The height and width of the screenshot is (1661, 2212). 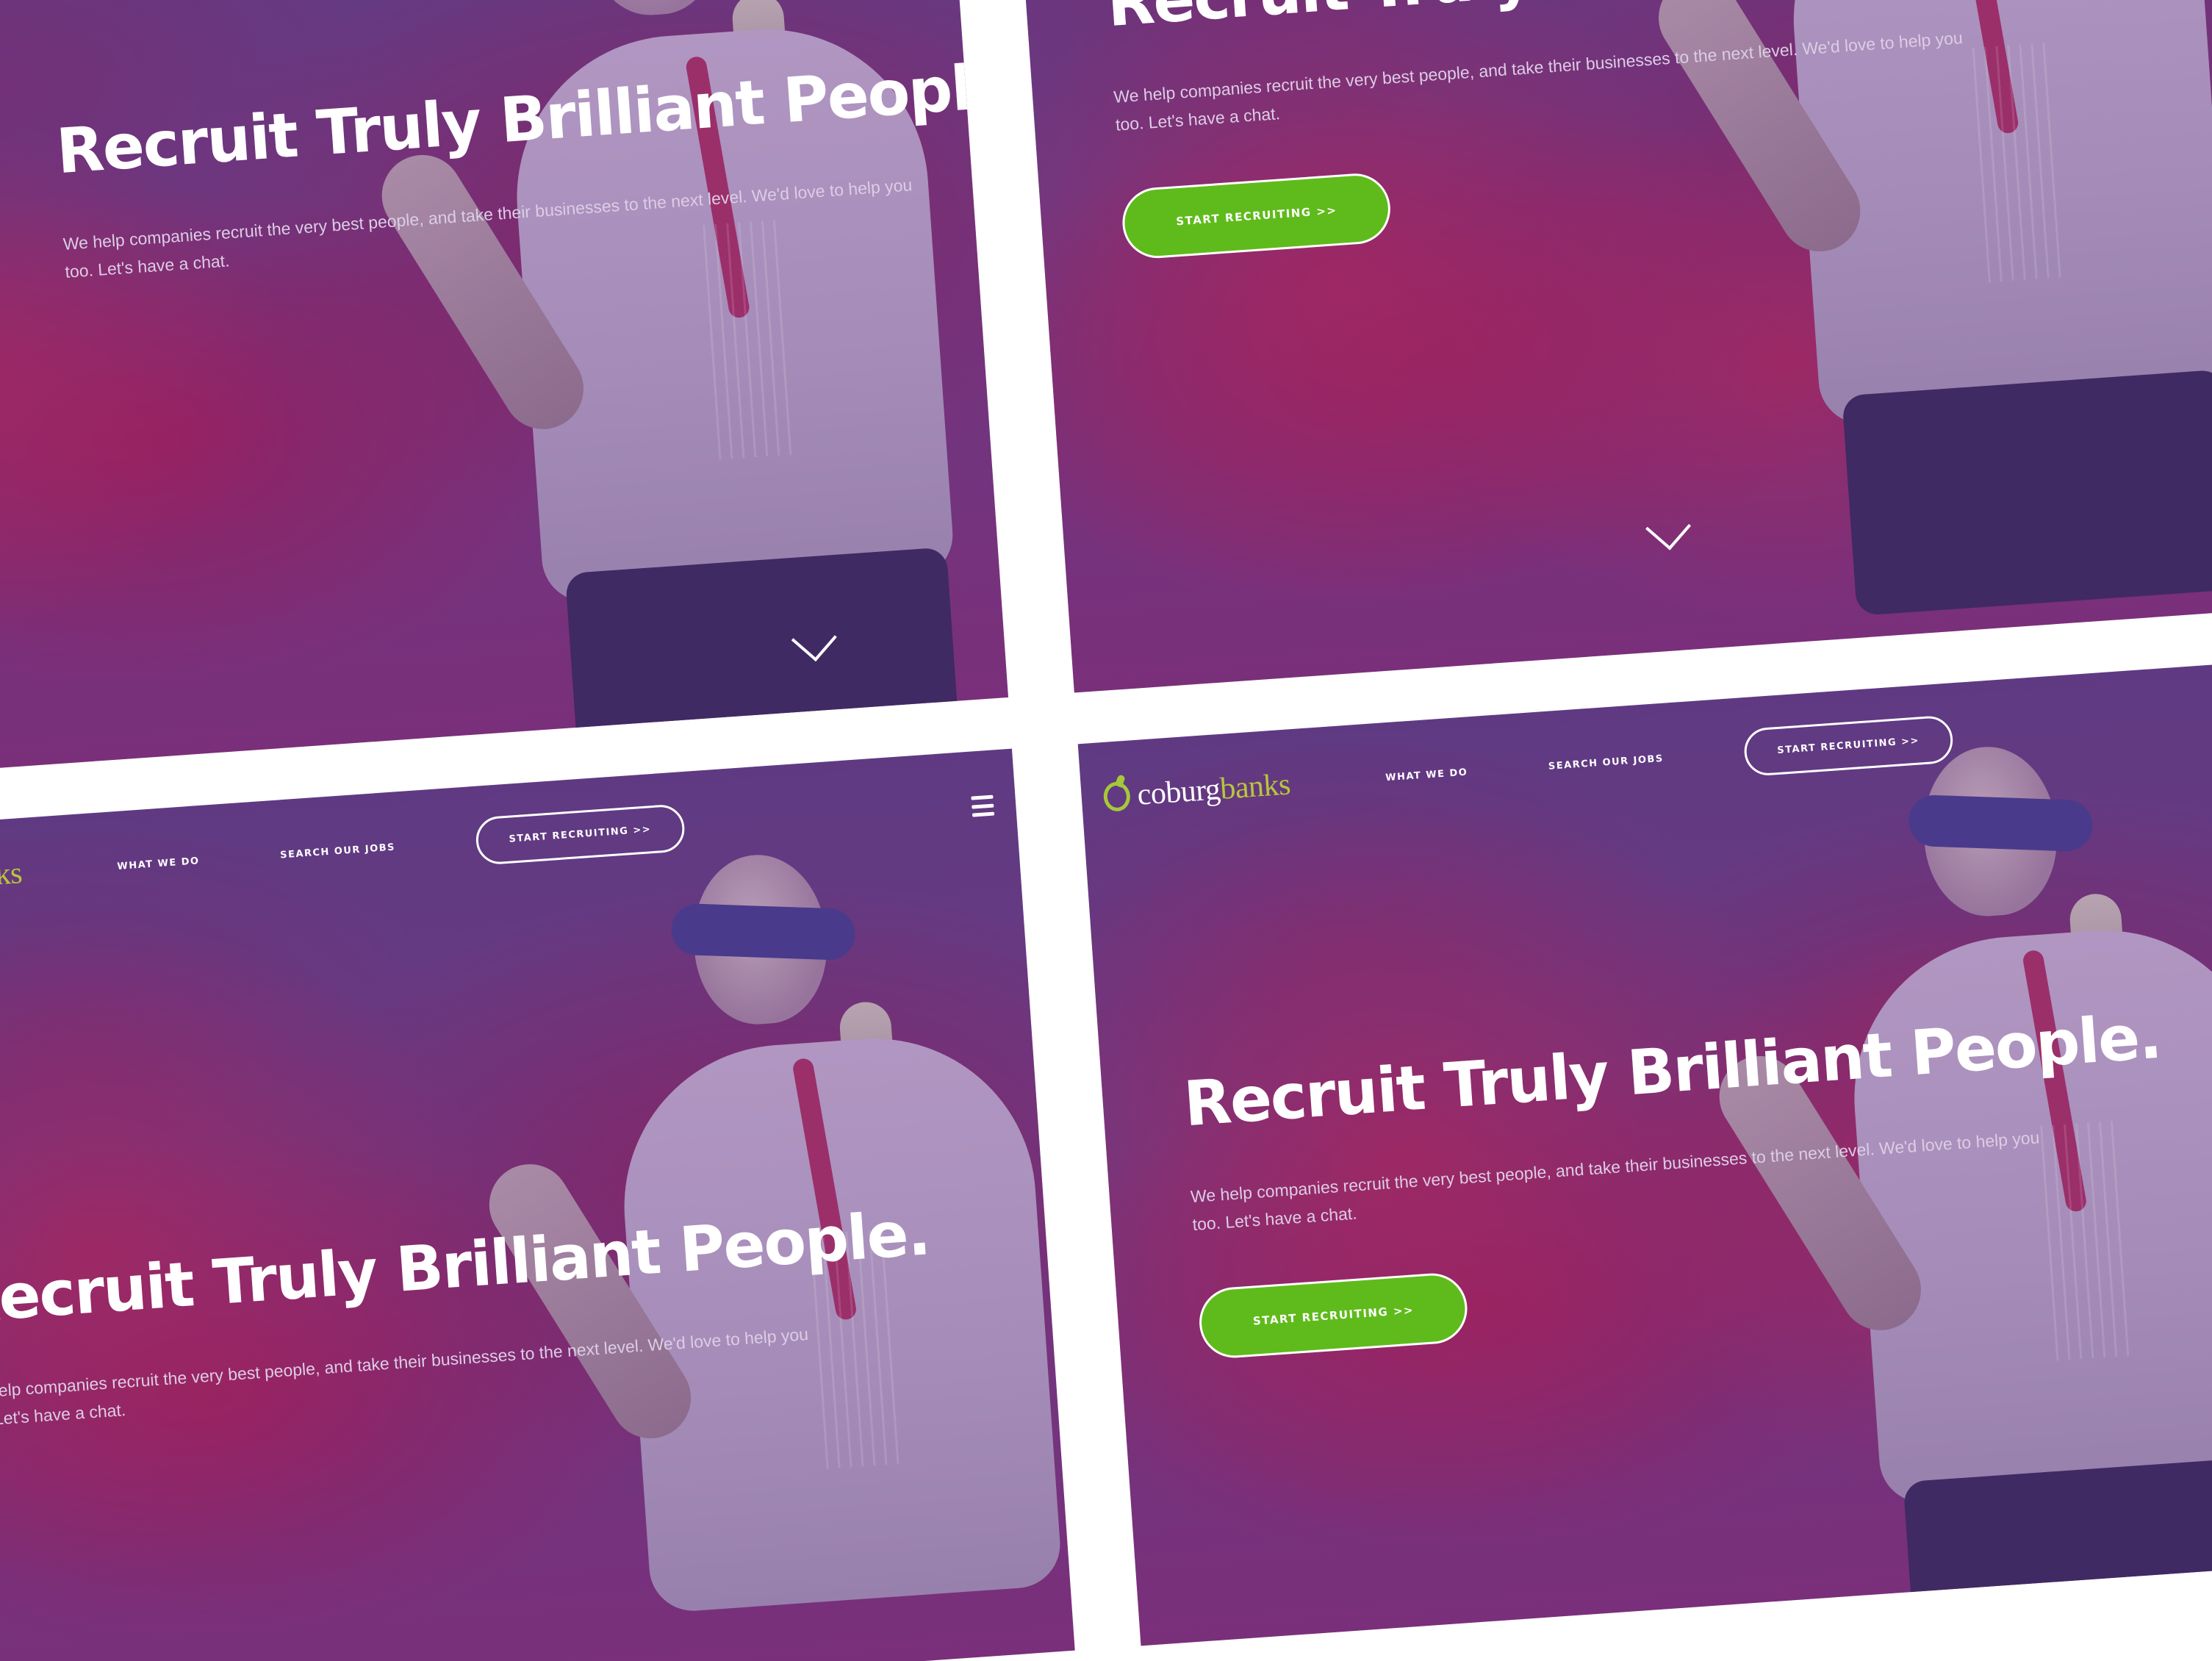 I want to click on apple-icon, so click(x=1117, y=797).